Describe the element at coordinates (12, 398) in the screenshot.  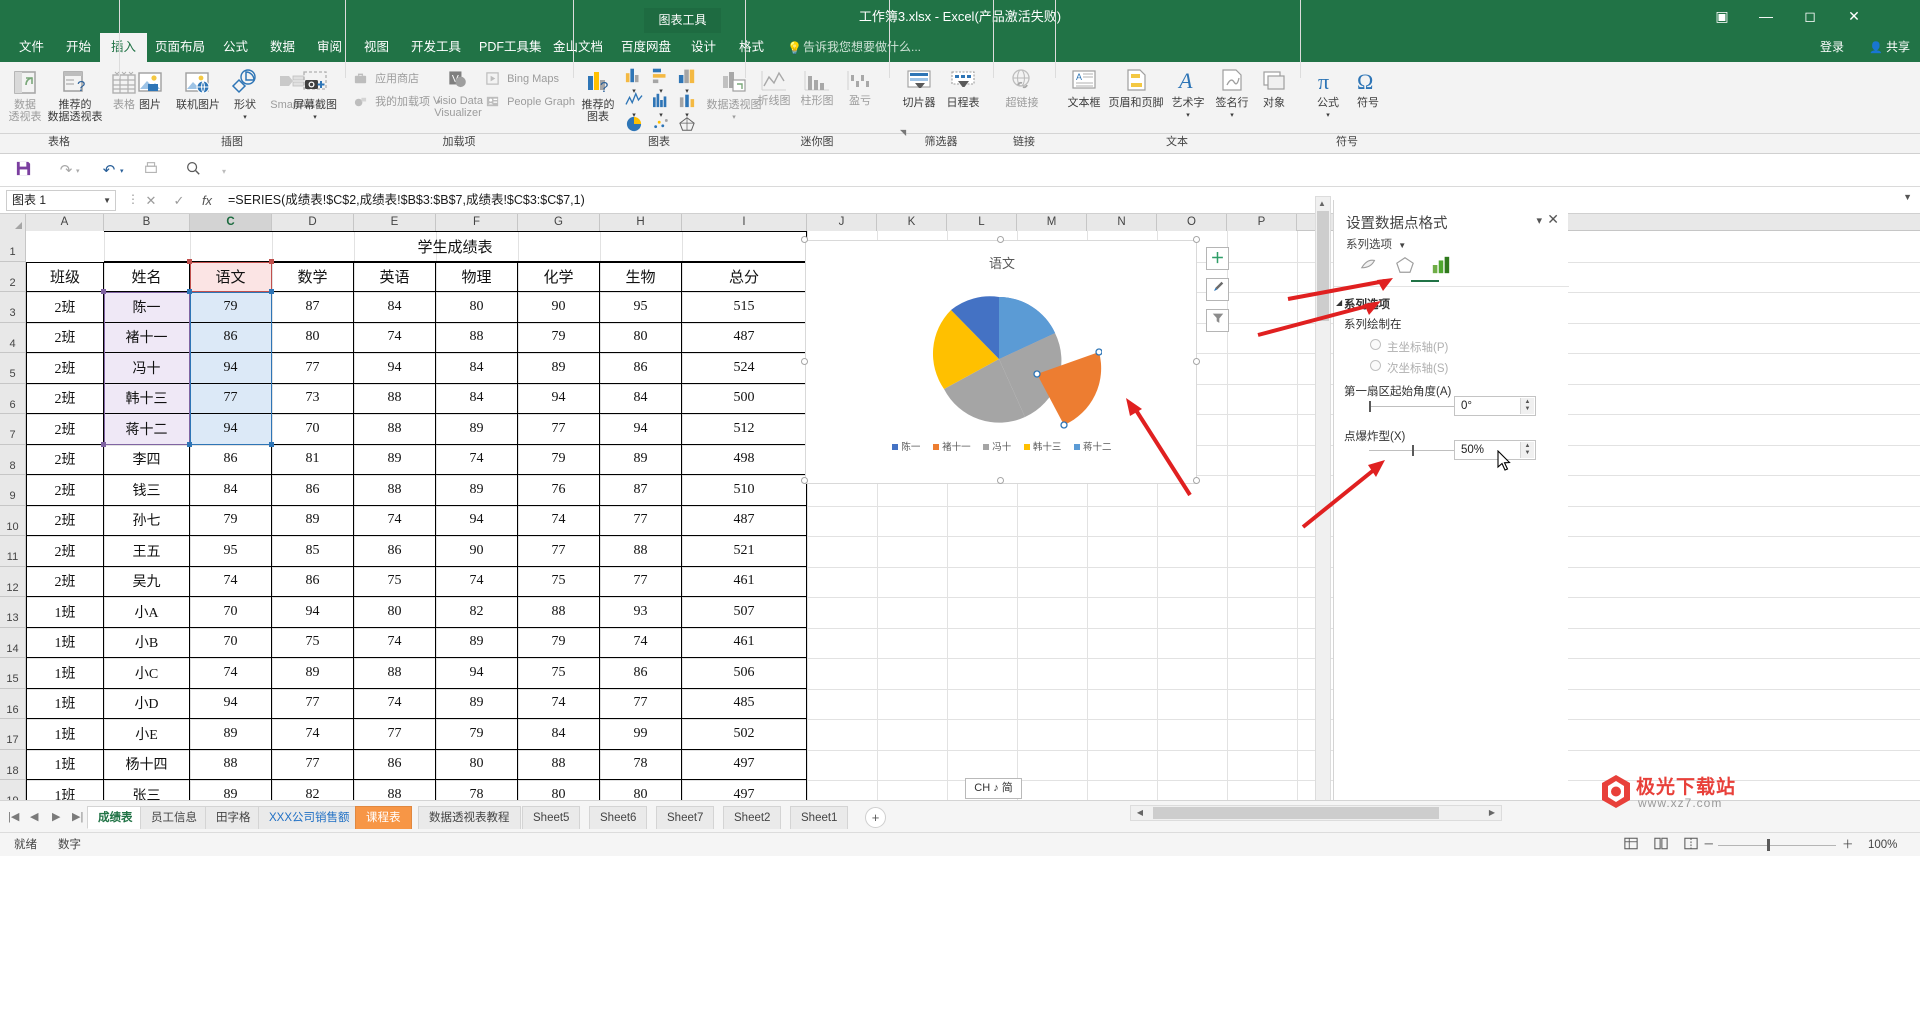
I see `row-header-6: 6` at that location.